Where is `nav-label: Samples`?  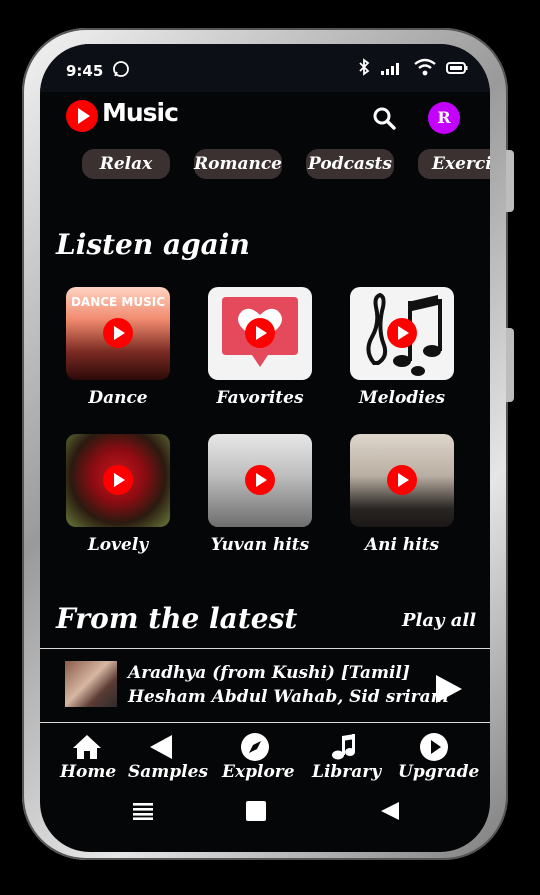 nav-label: Samples is located at coordinates (168, 772).